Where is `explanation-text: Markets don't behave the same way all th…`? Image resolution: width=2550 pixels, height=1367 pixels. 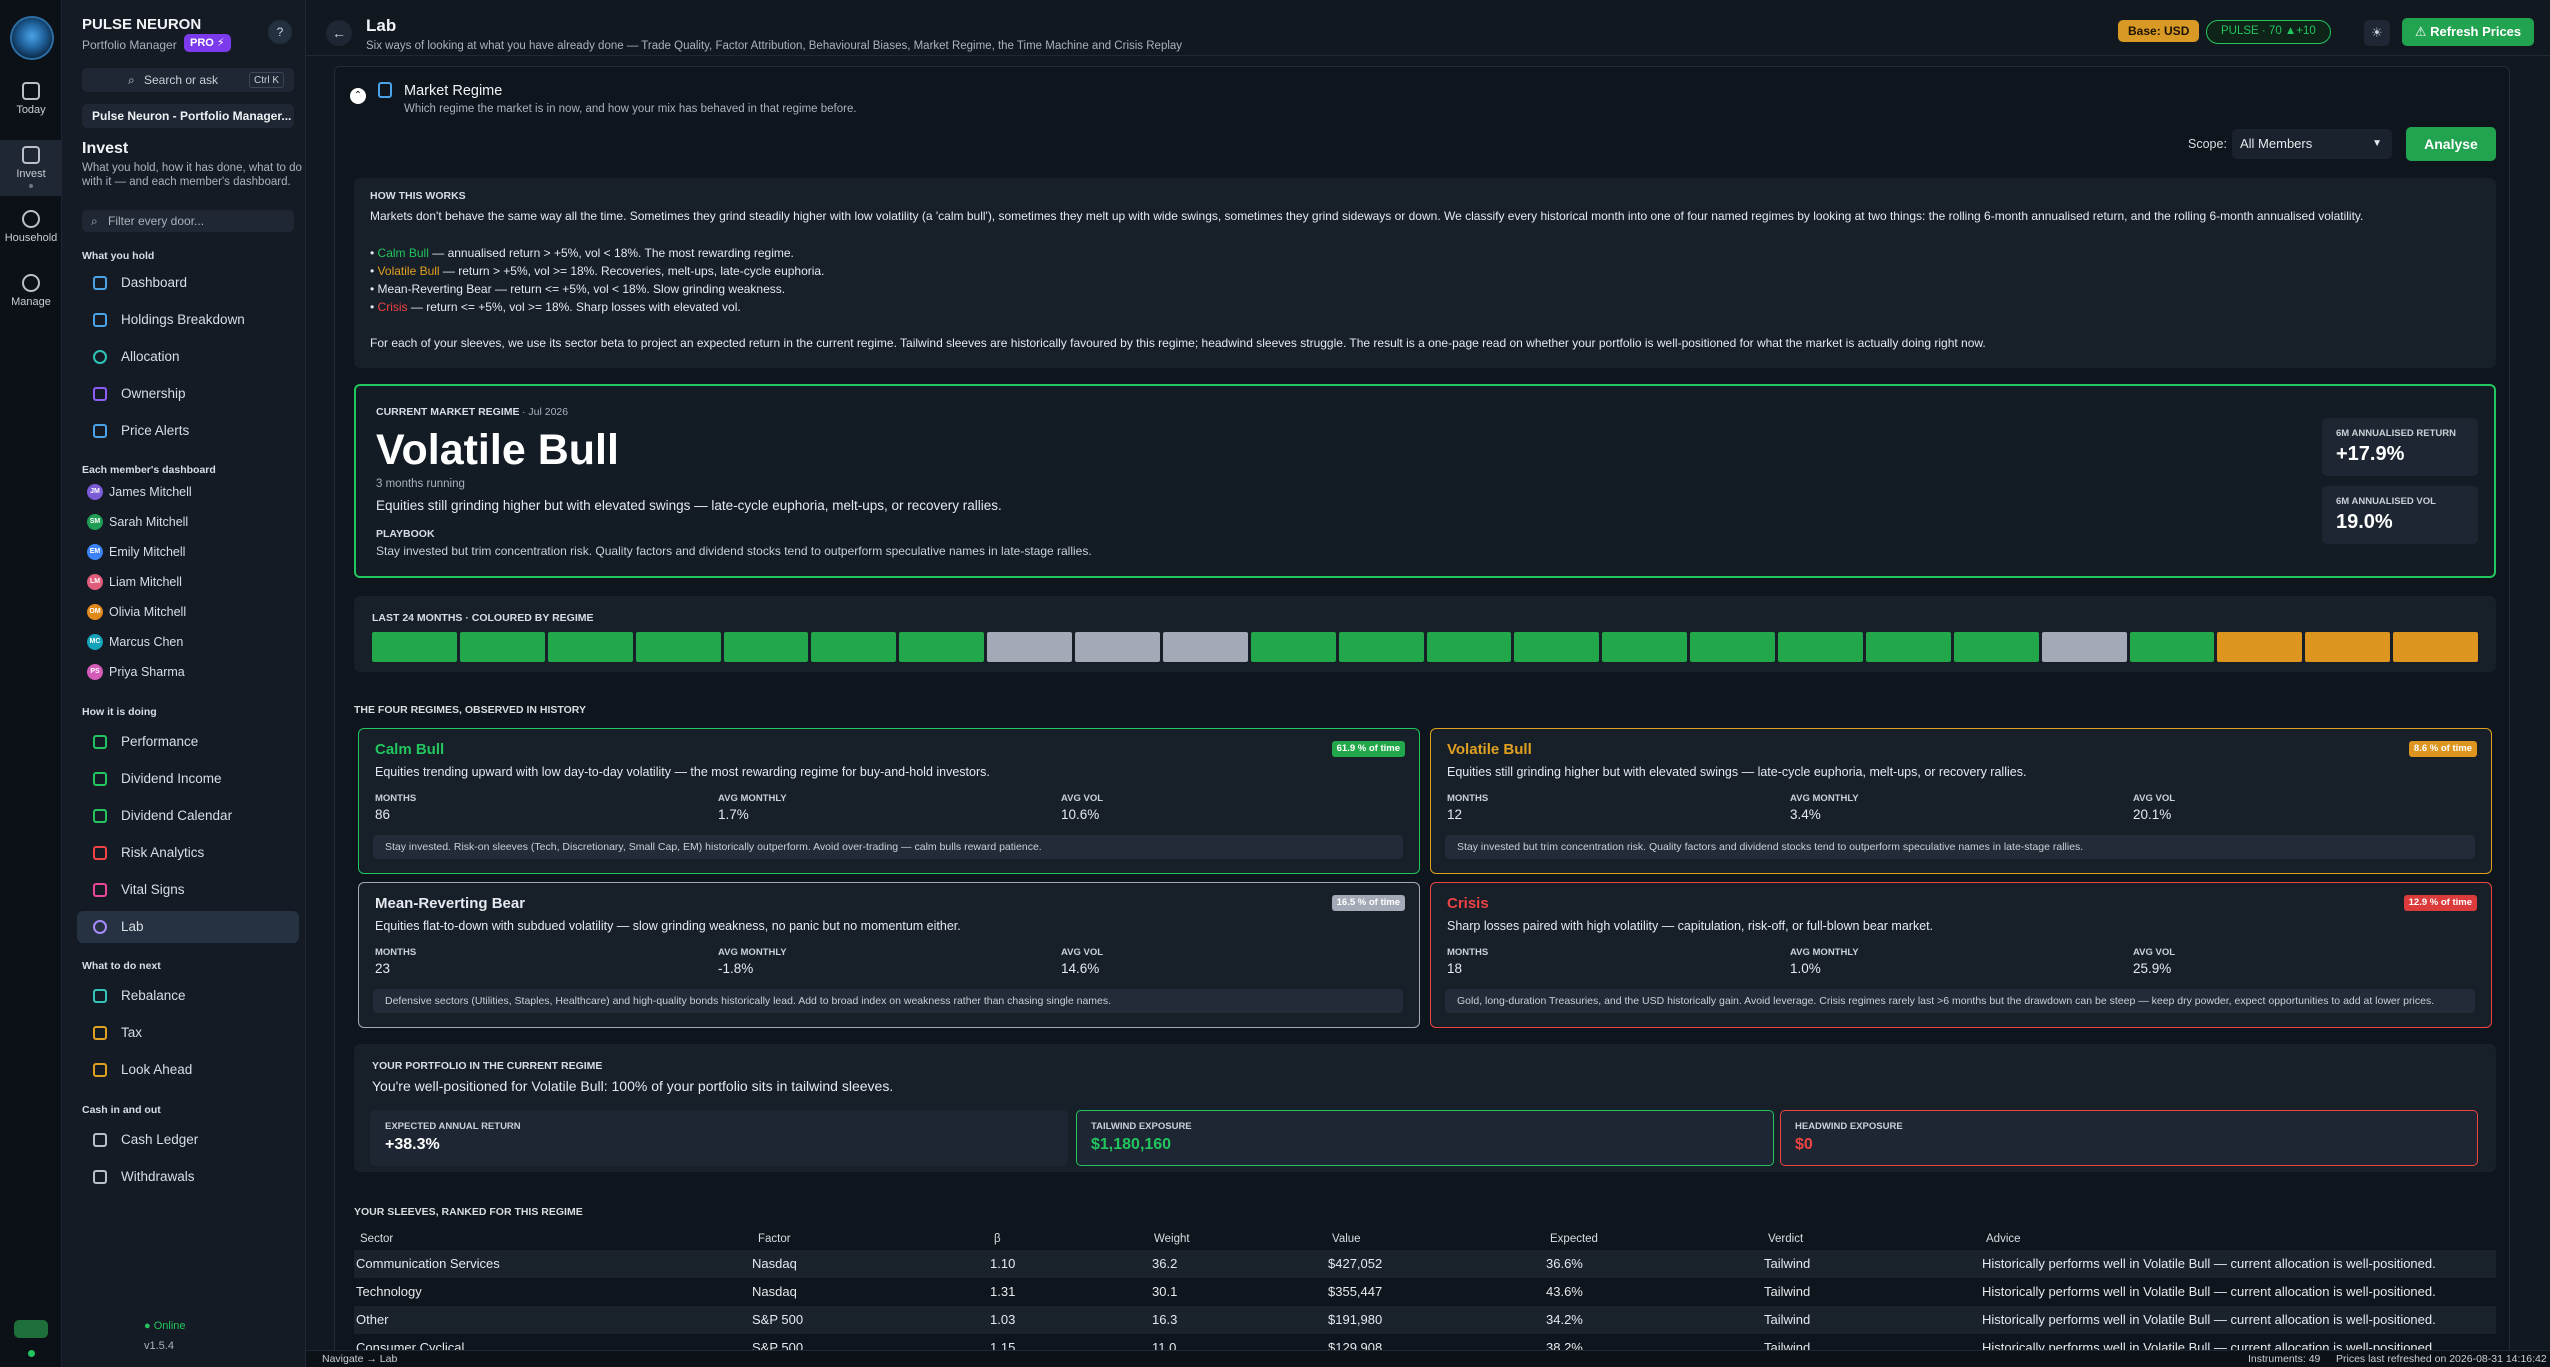
explanation-text: Markets don't behave the same way all th… is located at coordinates (1367, 216).